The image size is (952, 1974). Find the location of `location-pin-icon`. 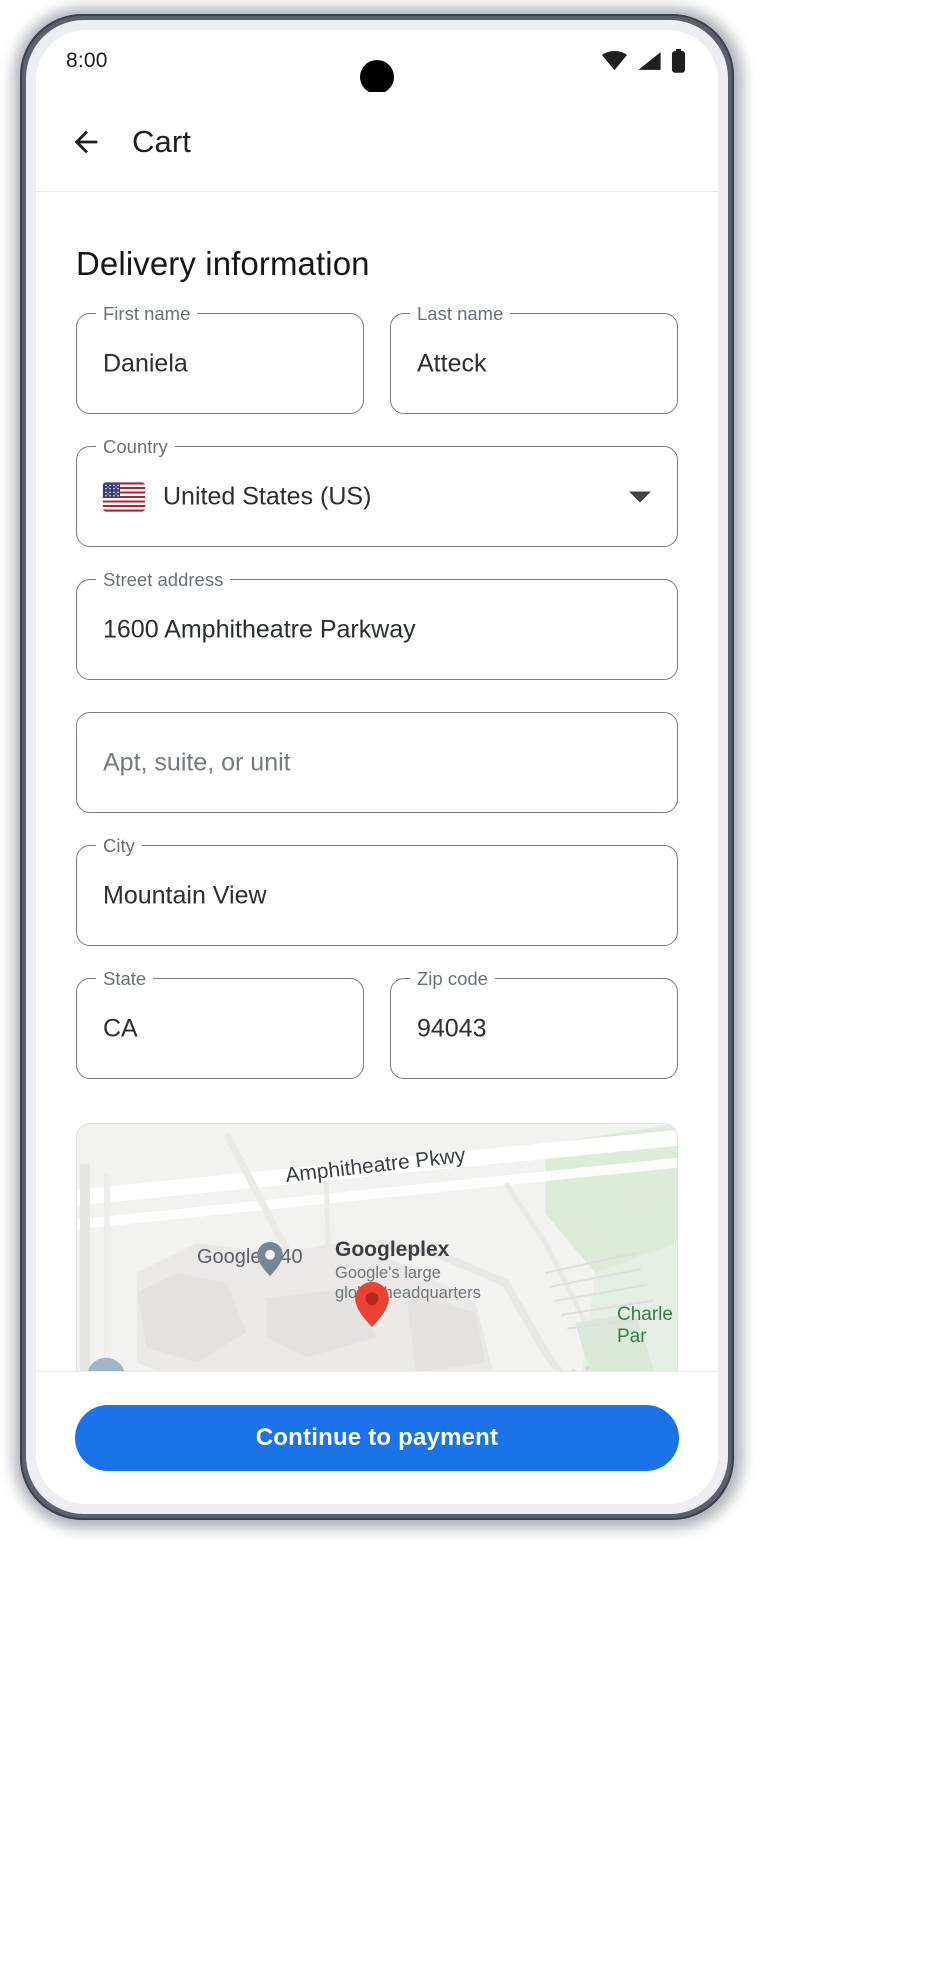

location-pin-icon is located at coordinates (372, 1307).